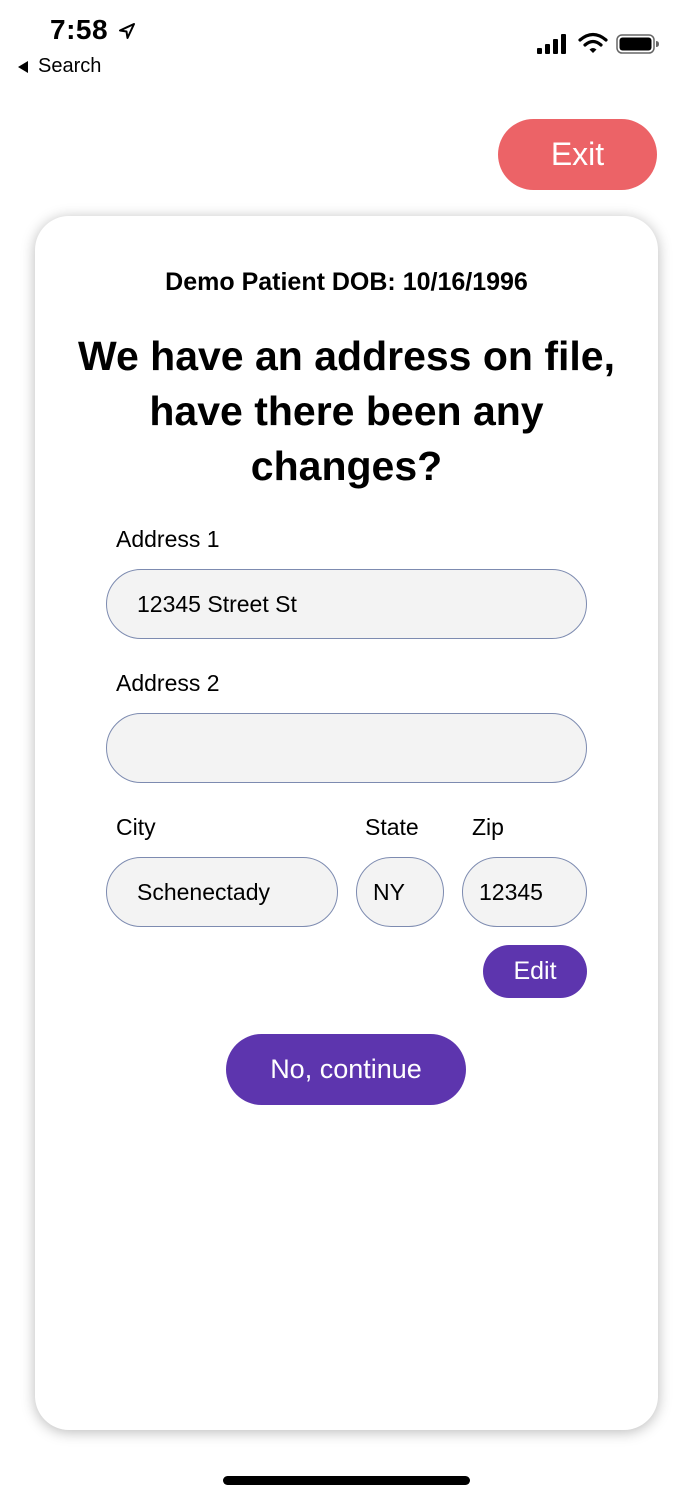 The width and height of the screenshot is (693, 1500). I want to click on back-search-label: Search, so click(70, 66).